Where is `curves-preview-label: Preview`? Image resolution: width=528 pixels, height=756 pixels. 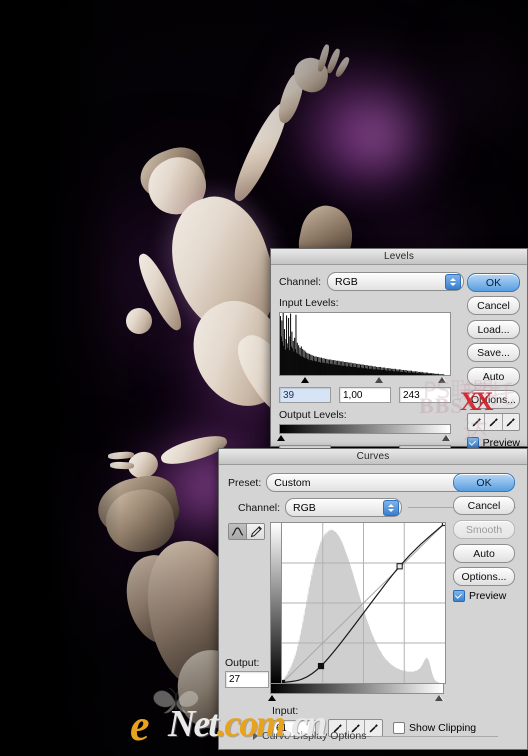
curves-preview-label: Preview is located at coordinates (488, 596).